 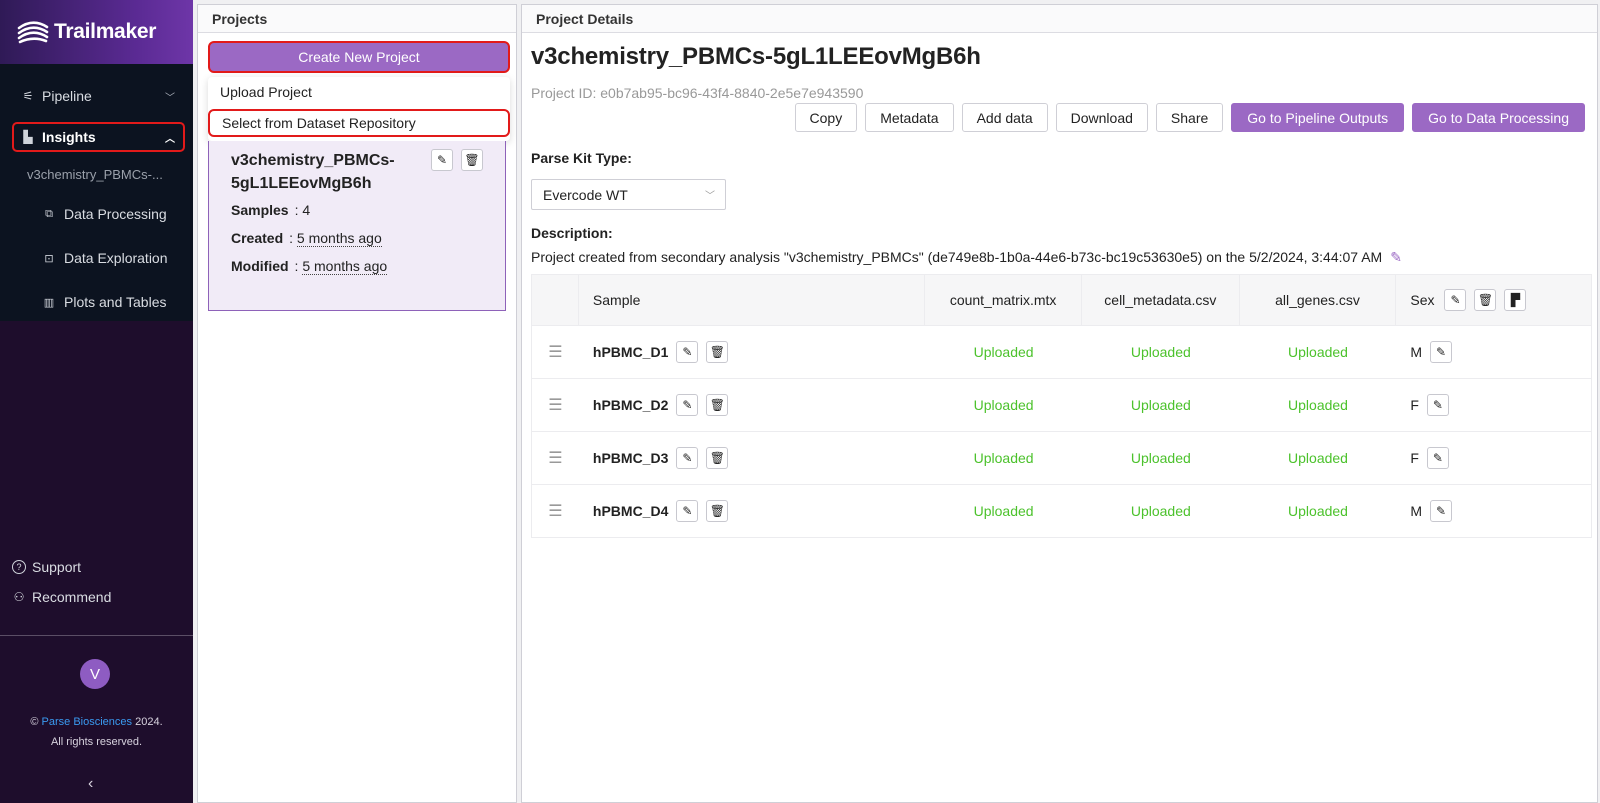 I want to click on sex-header-label: Sex, so click(x=1422, y=300).